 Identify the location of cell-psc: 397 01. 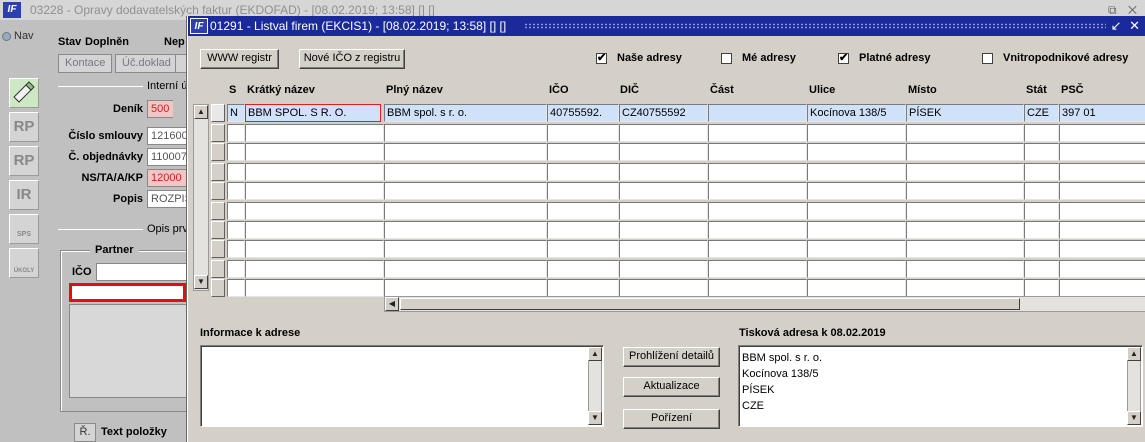
(1102, 113).